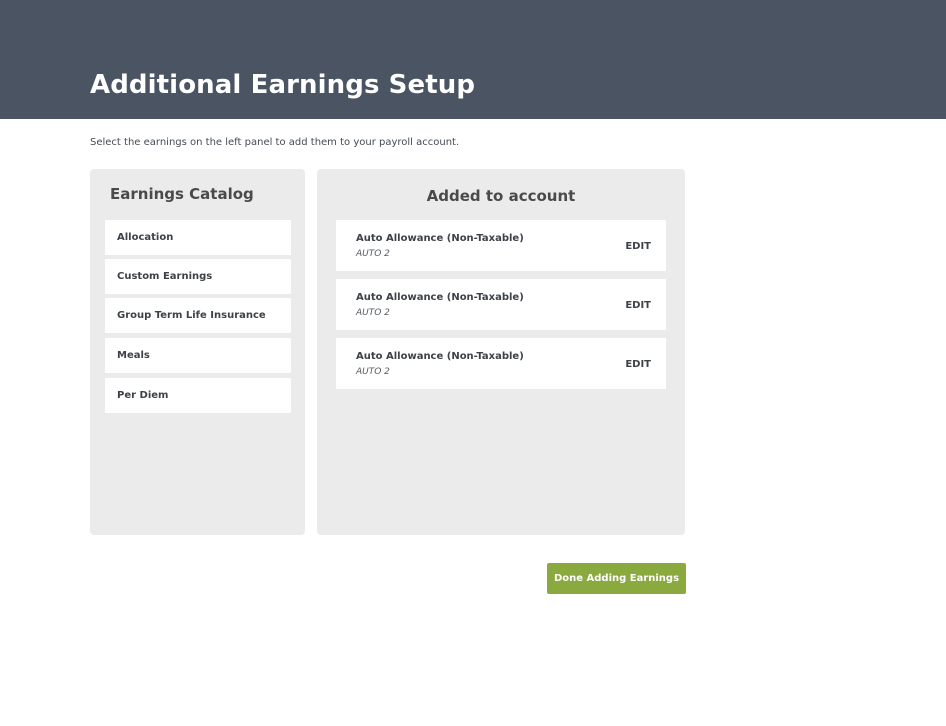 This screenshot has width=946, height=726. What do you see at coordinates (198, 237) in the screenshot?
I see `catalog-item-allocation: Allocation` at bounding box center [198, 237].